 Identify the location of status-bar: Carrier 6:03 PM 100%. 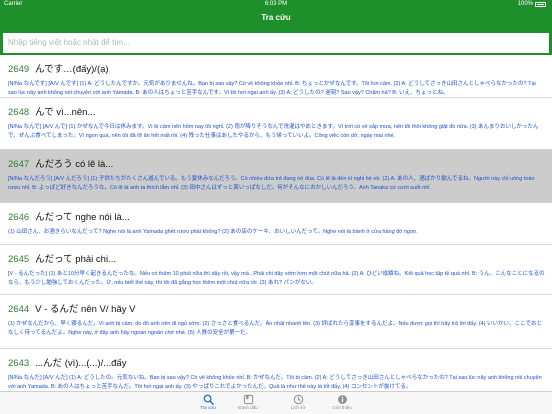
(276, 4).